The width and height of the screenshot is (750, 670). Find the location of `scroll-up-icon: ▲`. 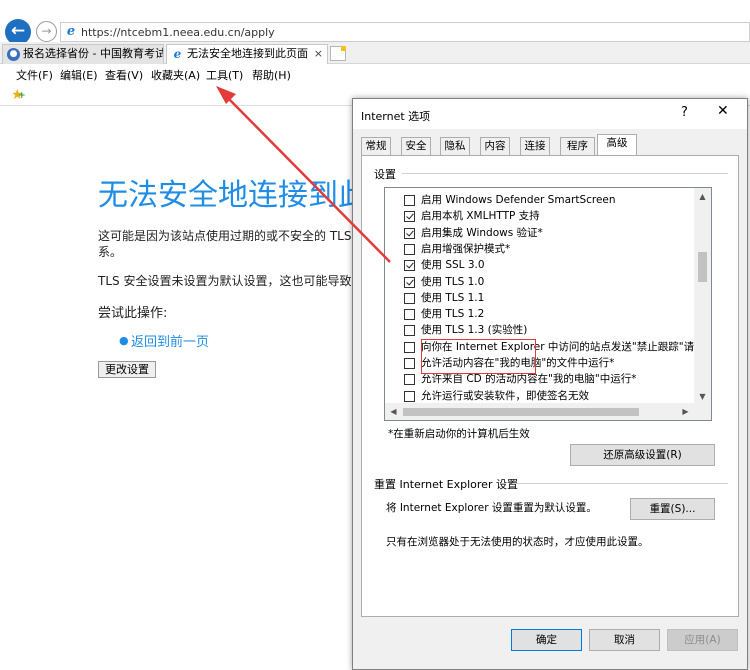

scroll-up-icon: ▲ is located at coordinates (702, 196).